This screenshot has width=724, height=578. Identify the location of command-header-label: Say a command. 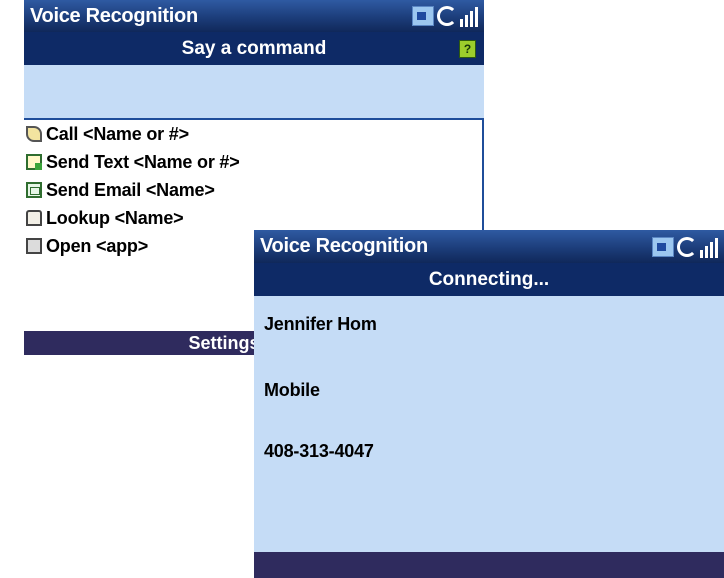
(254, 48).